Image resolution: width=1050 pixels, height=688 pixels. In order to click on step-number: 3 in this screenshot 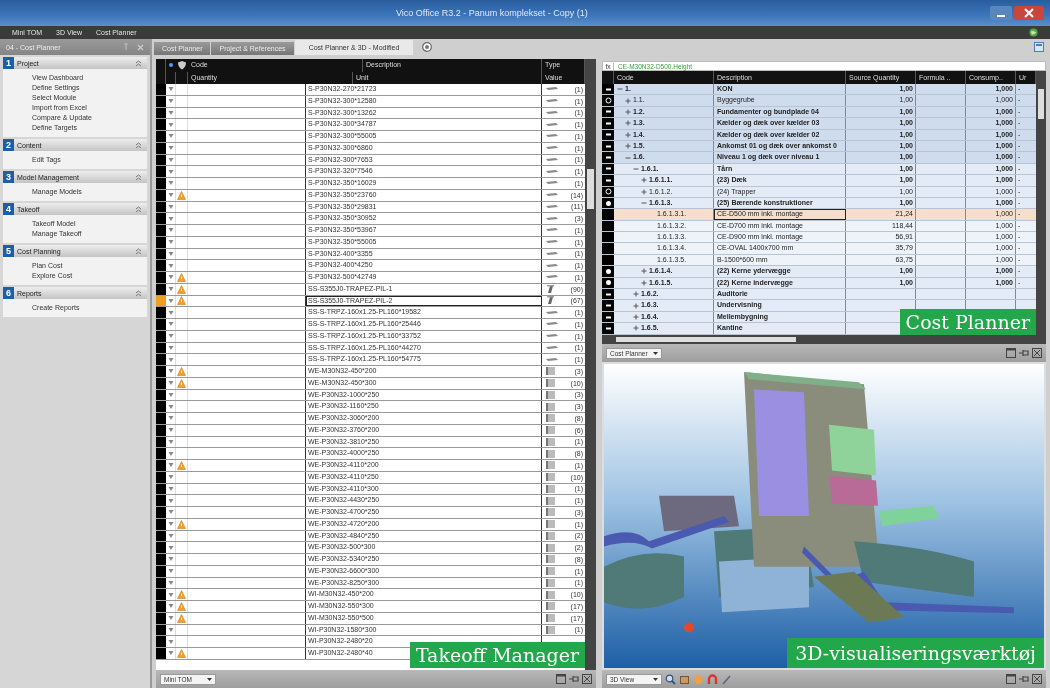, I will do `click(8, 177)`.